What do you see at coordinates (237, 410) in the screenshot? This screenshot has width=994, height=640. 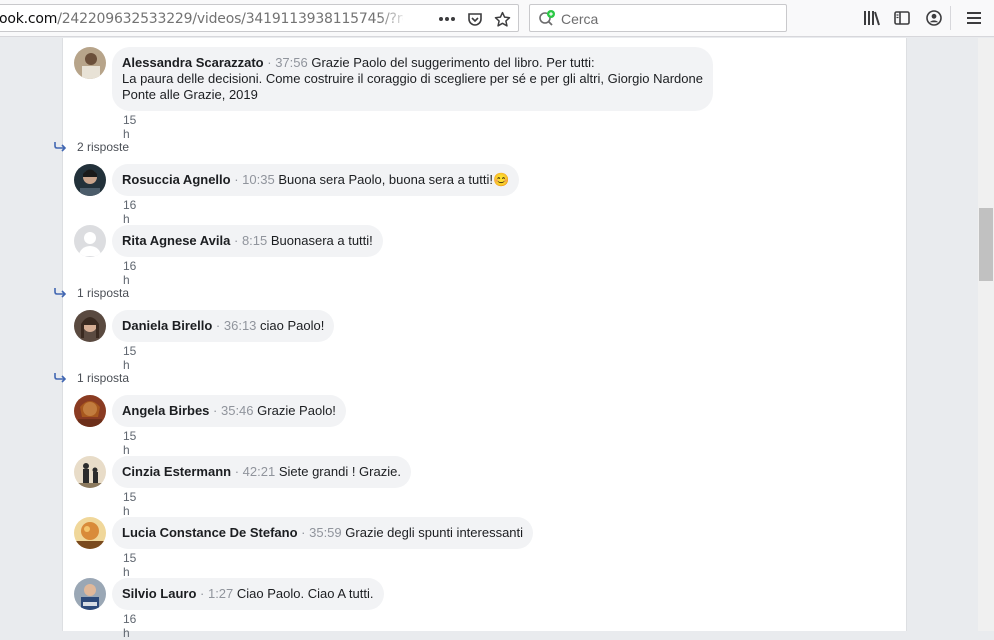 I see `comment-timestamp: 35:46` at bounding box center [237, 410].